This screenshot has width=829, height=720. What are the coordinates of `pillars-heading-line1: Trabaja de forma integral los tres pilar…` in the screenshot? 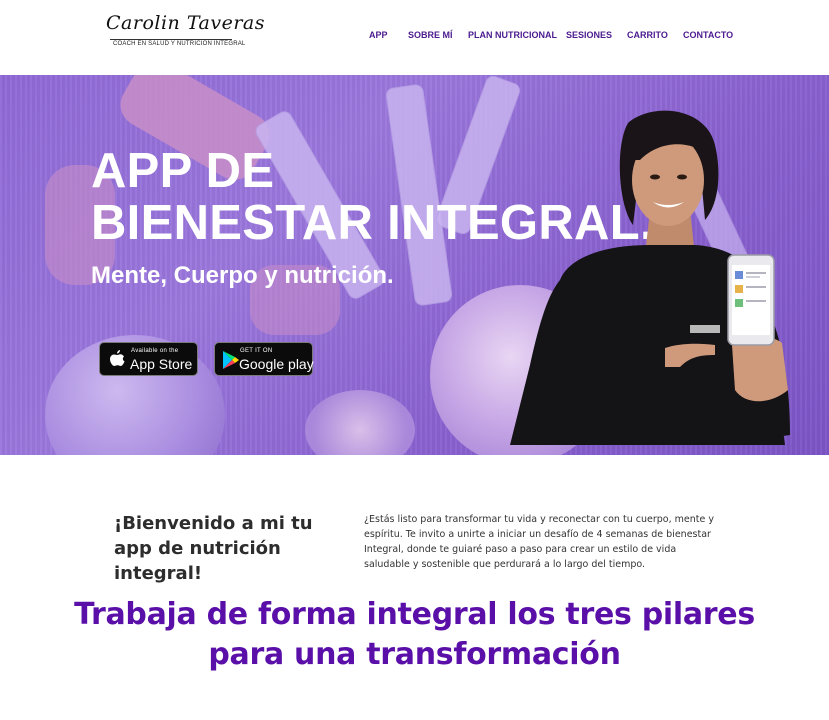 It's located at (414, 614).